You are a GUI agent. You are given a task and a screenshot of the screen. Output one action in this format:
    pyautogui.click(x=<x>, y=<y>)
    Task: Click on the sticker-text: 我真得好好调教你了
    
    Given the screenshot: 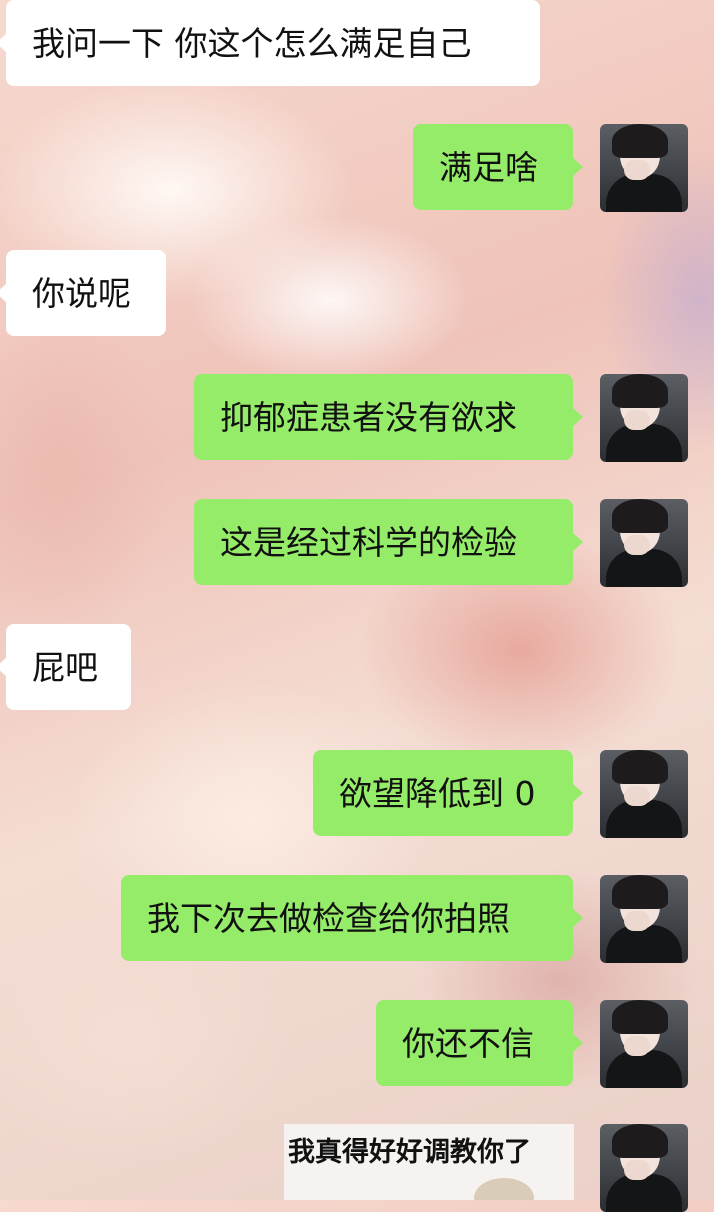 What is the action you would take?
    pyautogui.click(x=409, y=1152)
    